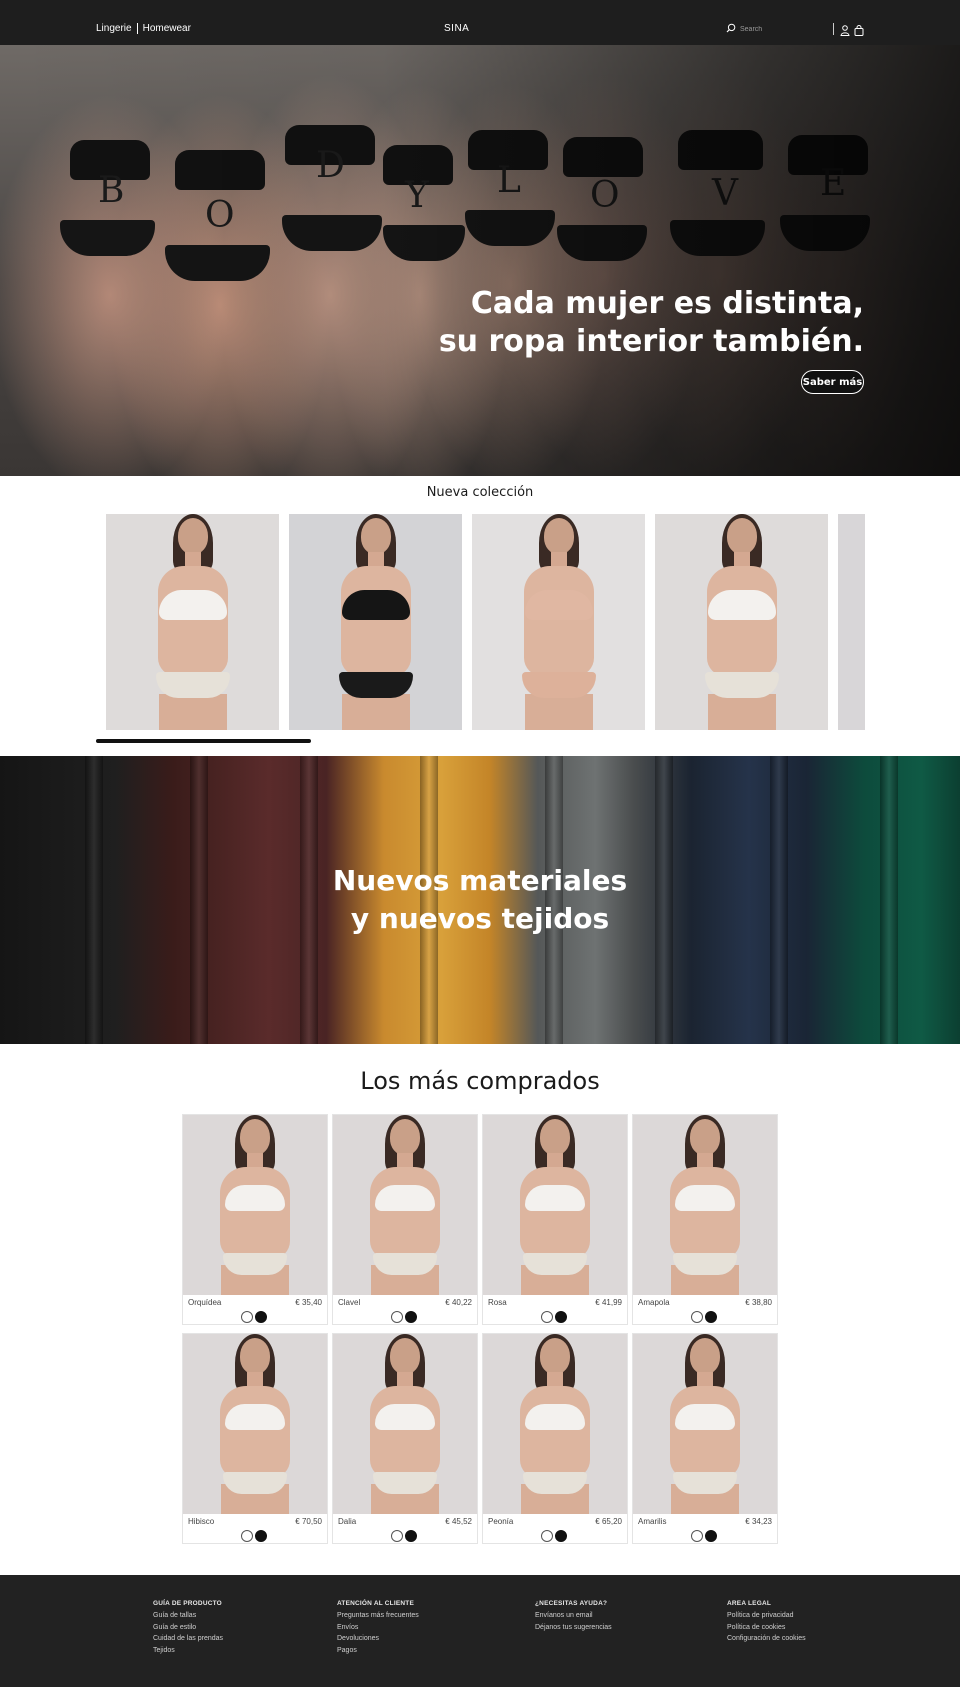 The image size is (960, 1687). Describe the element at coordinates (188, 1650) in the screenshot. I see `footer-link: Tejidos` at that location.